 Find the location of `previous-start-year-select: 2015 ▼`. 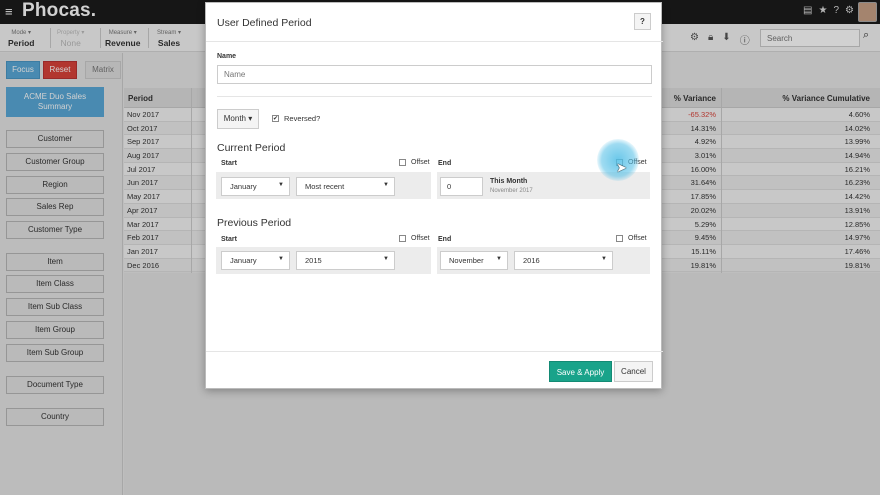

previous-start-year-select: 2015 ▼ is located at coordinates (345, 260).